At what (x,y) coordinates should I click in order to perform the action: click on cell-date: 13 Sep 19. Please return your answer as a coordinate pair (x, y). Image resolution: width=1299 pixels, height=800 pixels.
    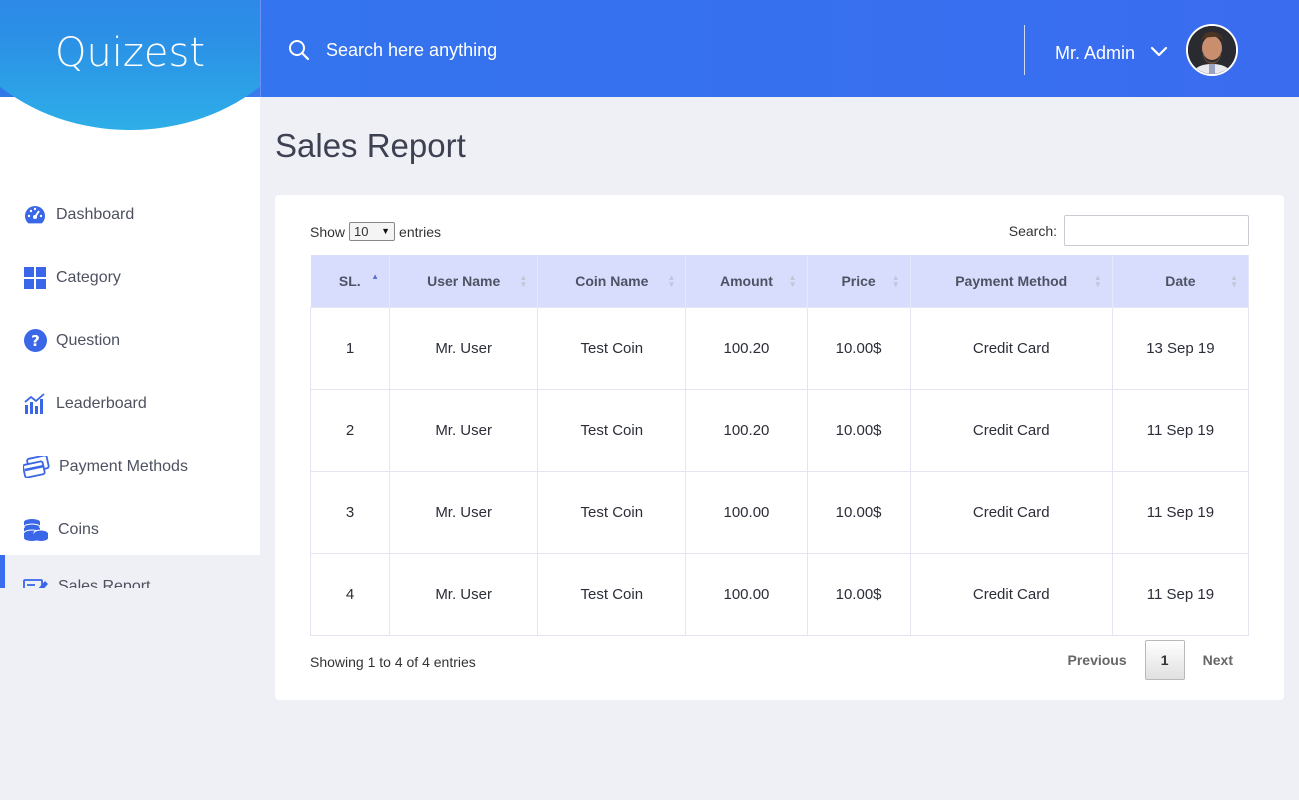
    Looking at the image, I should click on (1180, 348).